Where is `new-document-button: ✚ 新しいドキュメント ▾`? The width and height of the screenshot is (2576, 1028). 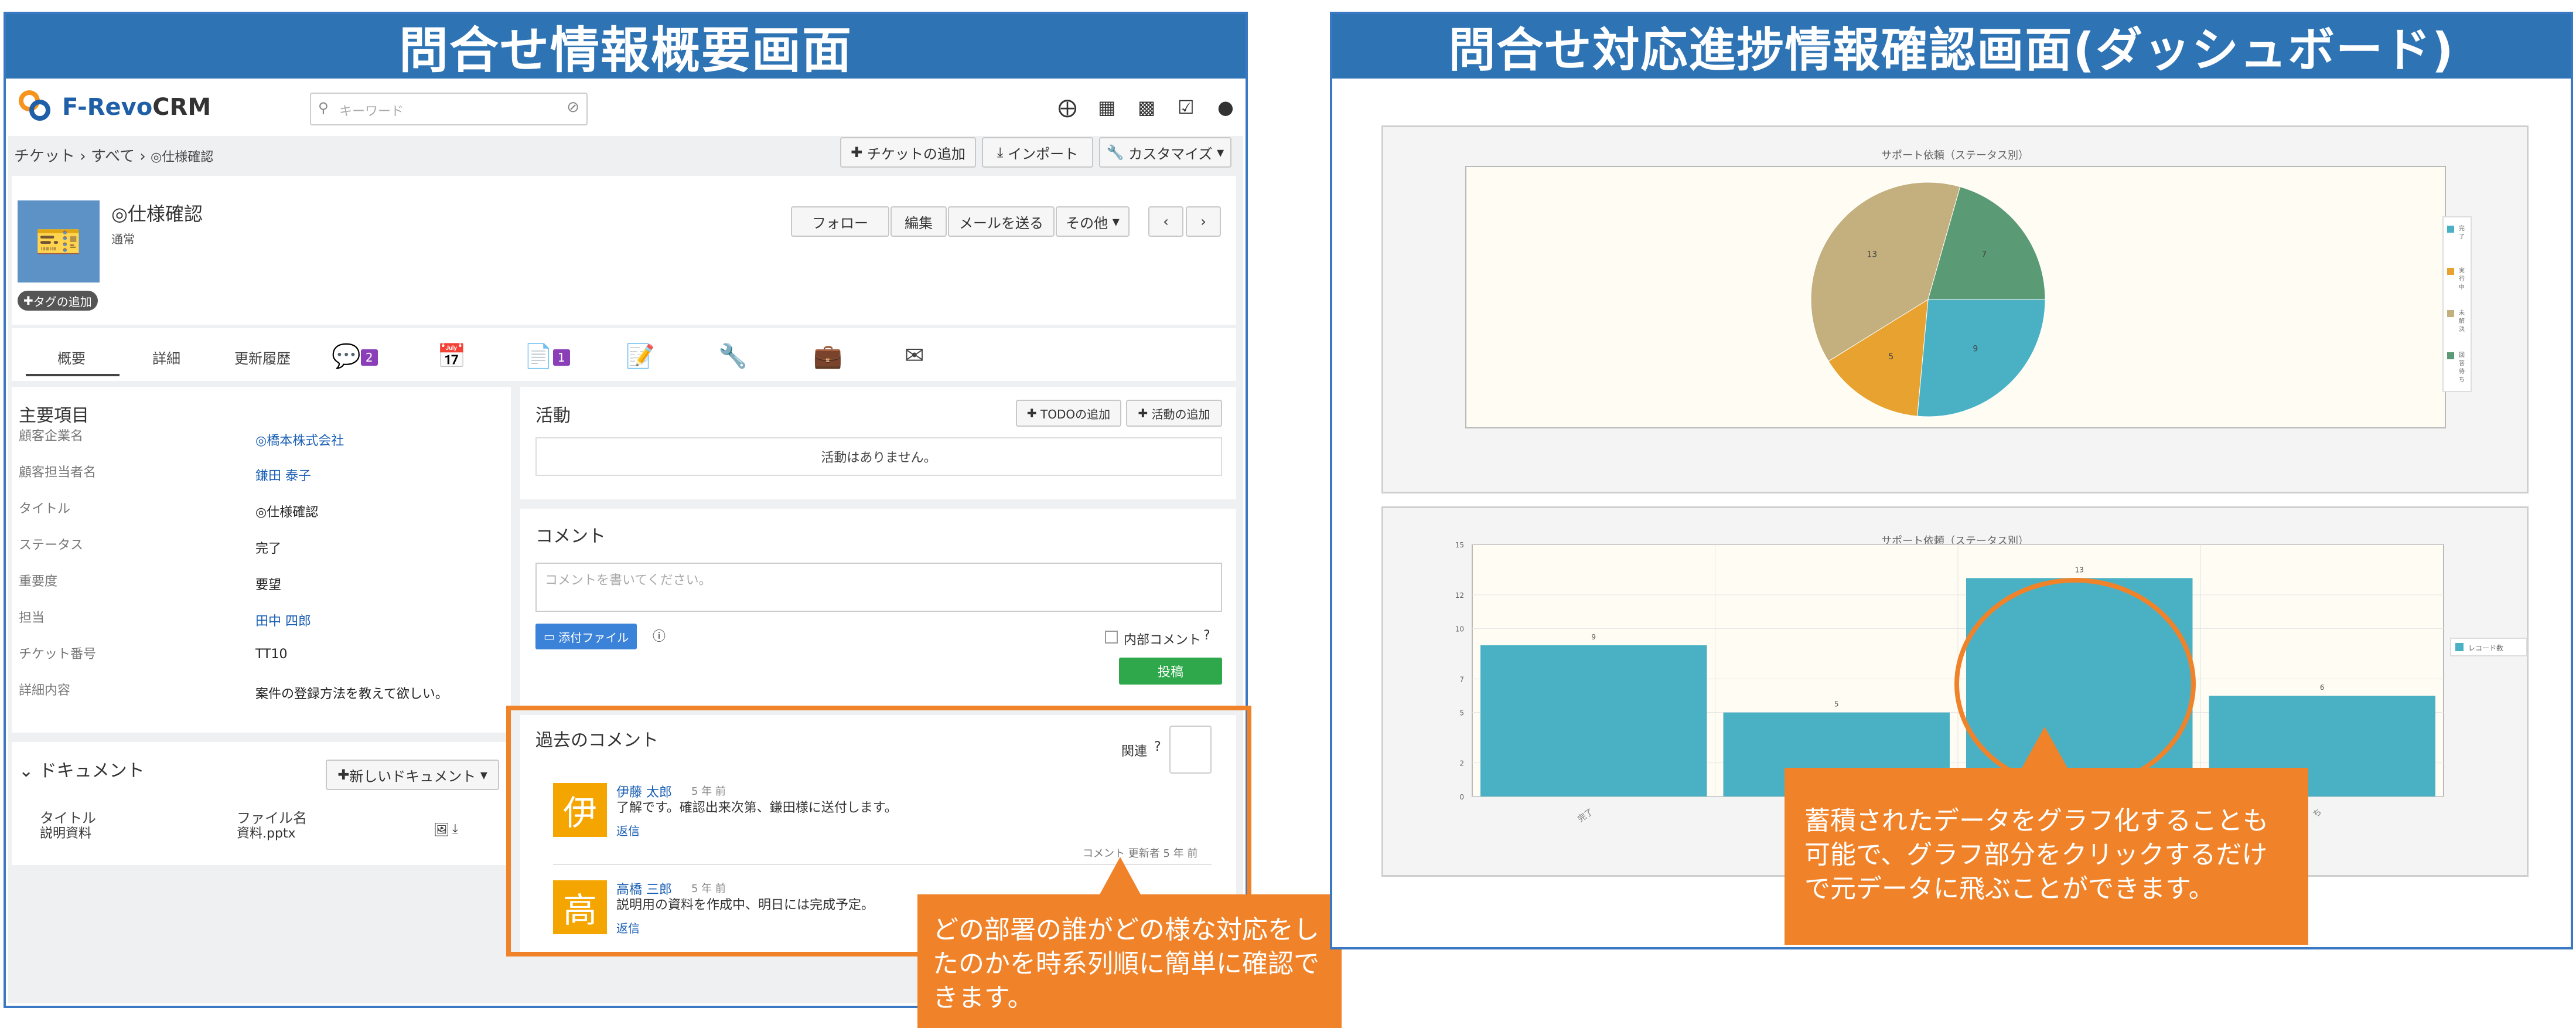 new-document-button: ✚ 新しいドキュメント ▾ is located at coordinates (412, 775).